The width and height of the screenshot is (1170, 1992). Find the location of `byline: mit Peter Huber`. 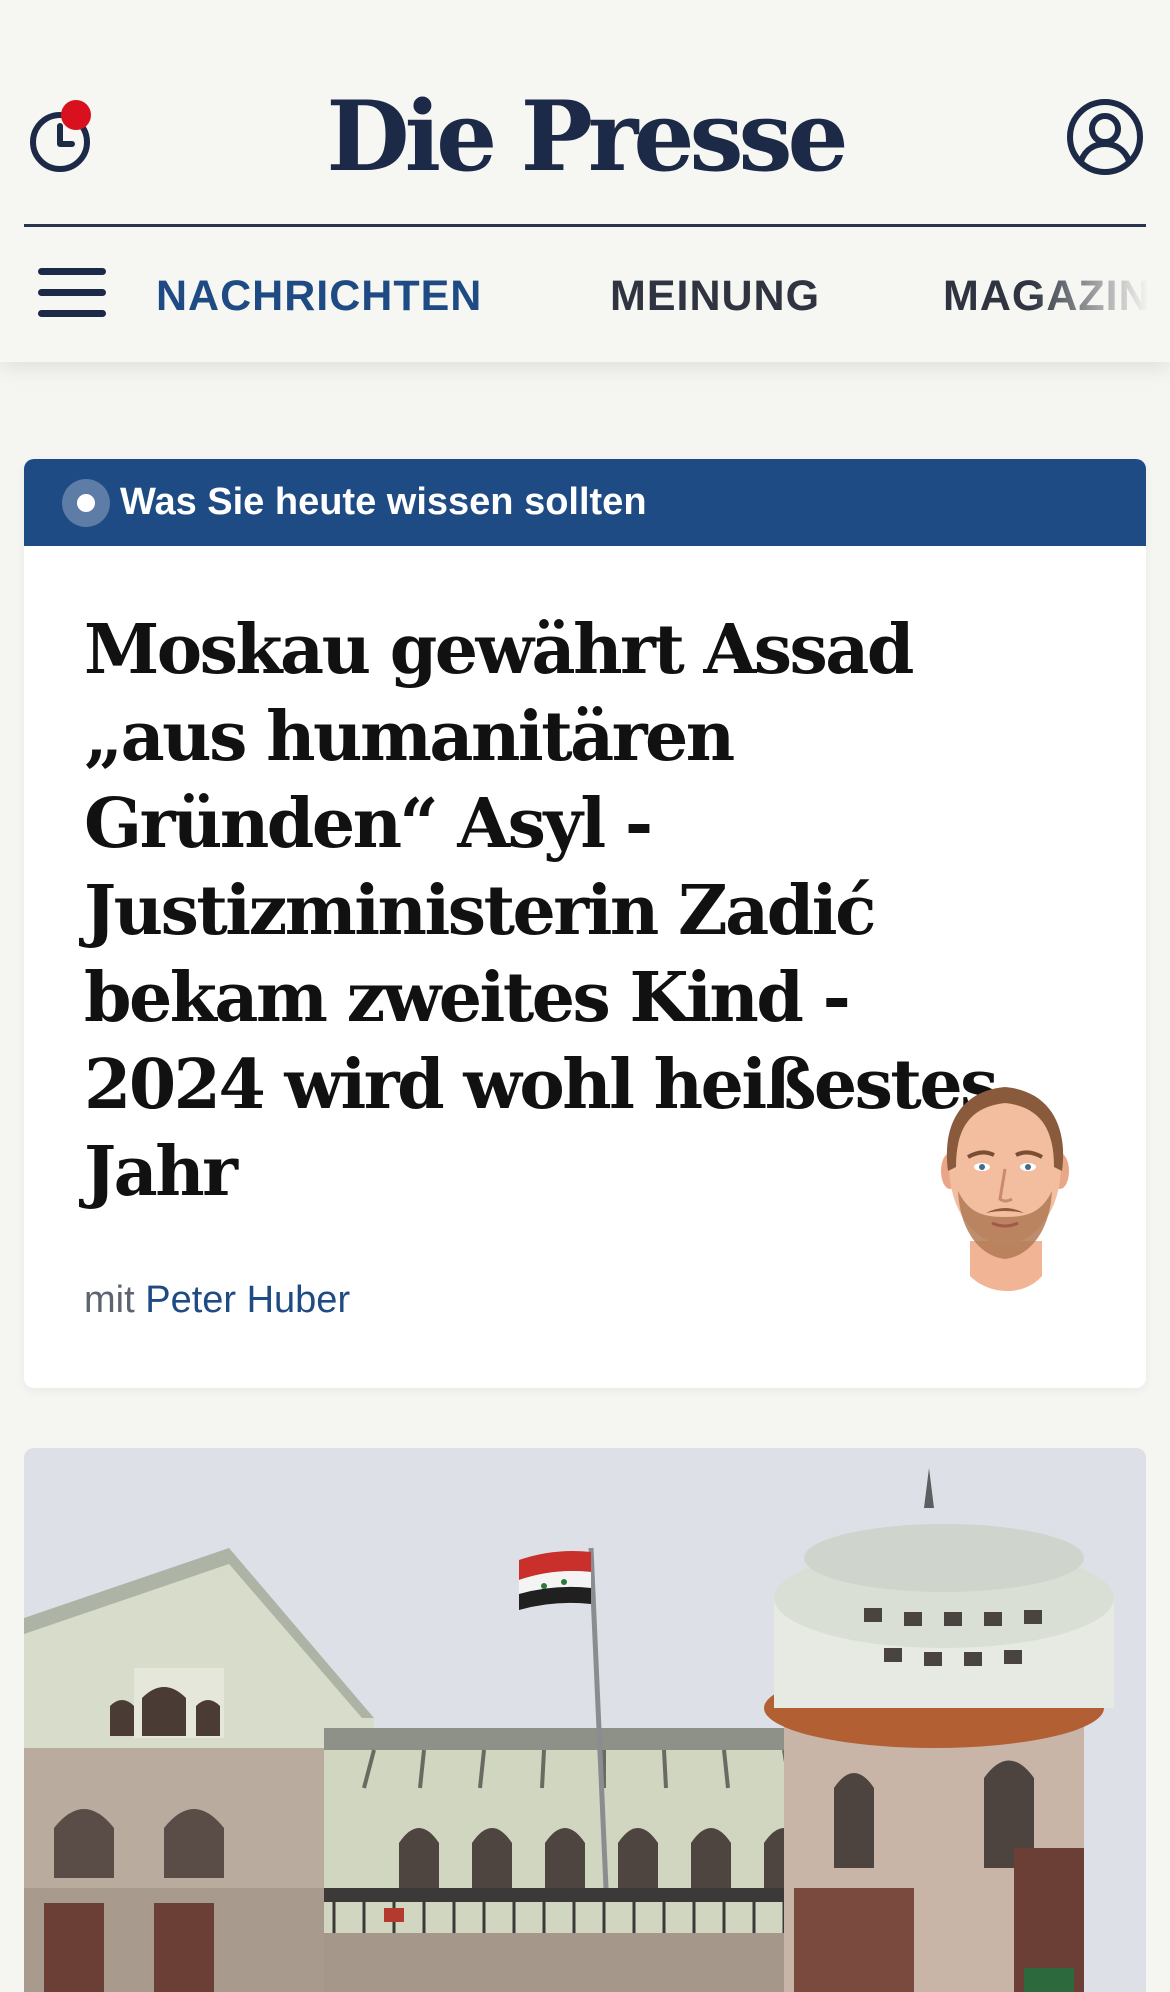

byline: mit Peter Huber is located at coordinates (217, 1300).